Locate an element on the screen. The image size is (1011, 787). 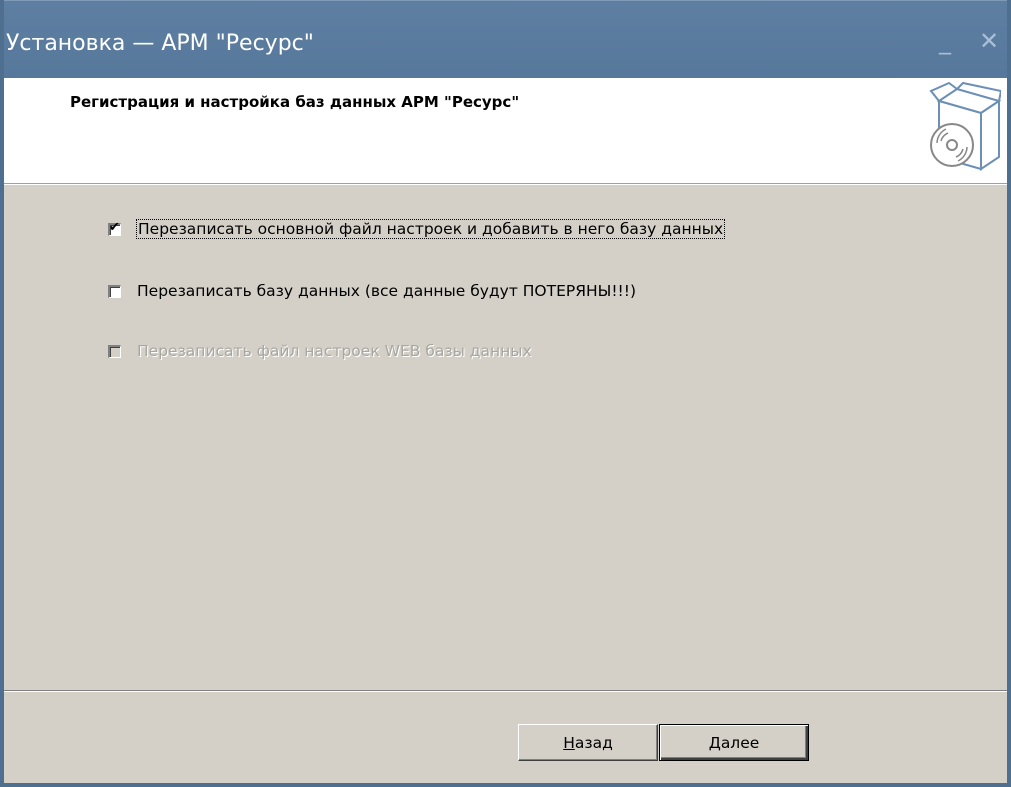
back-button: Назад is located at coordinates (588, 742).